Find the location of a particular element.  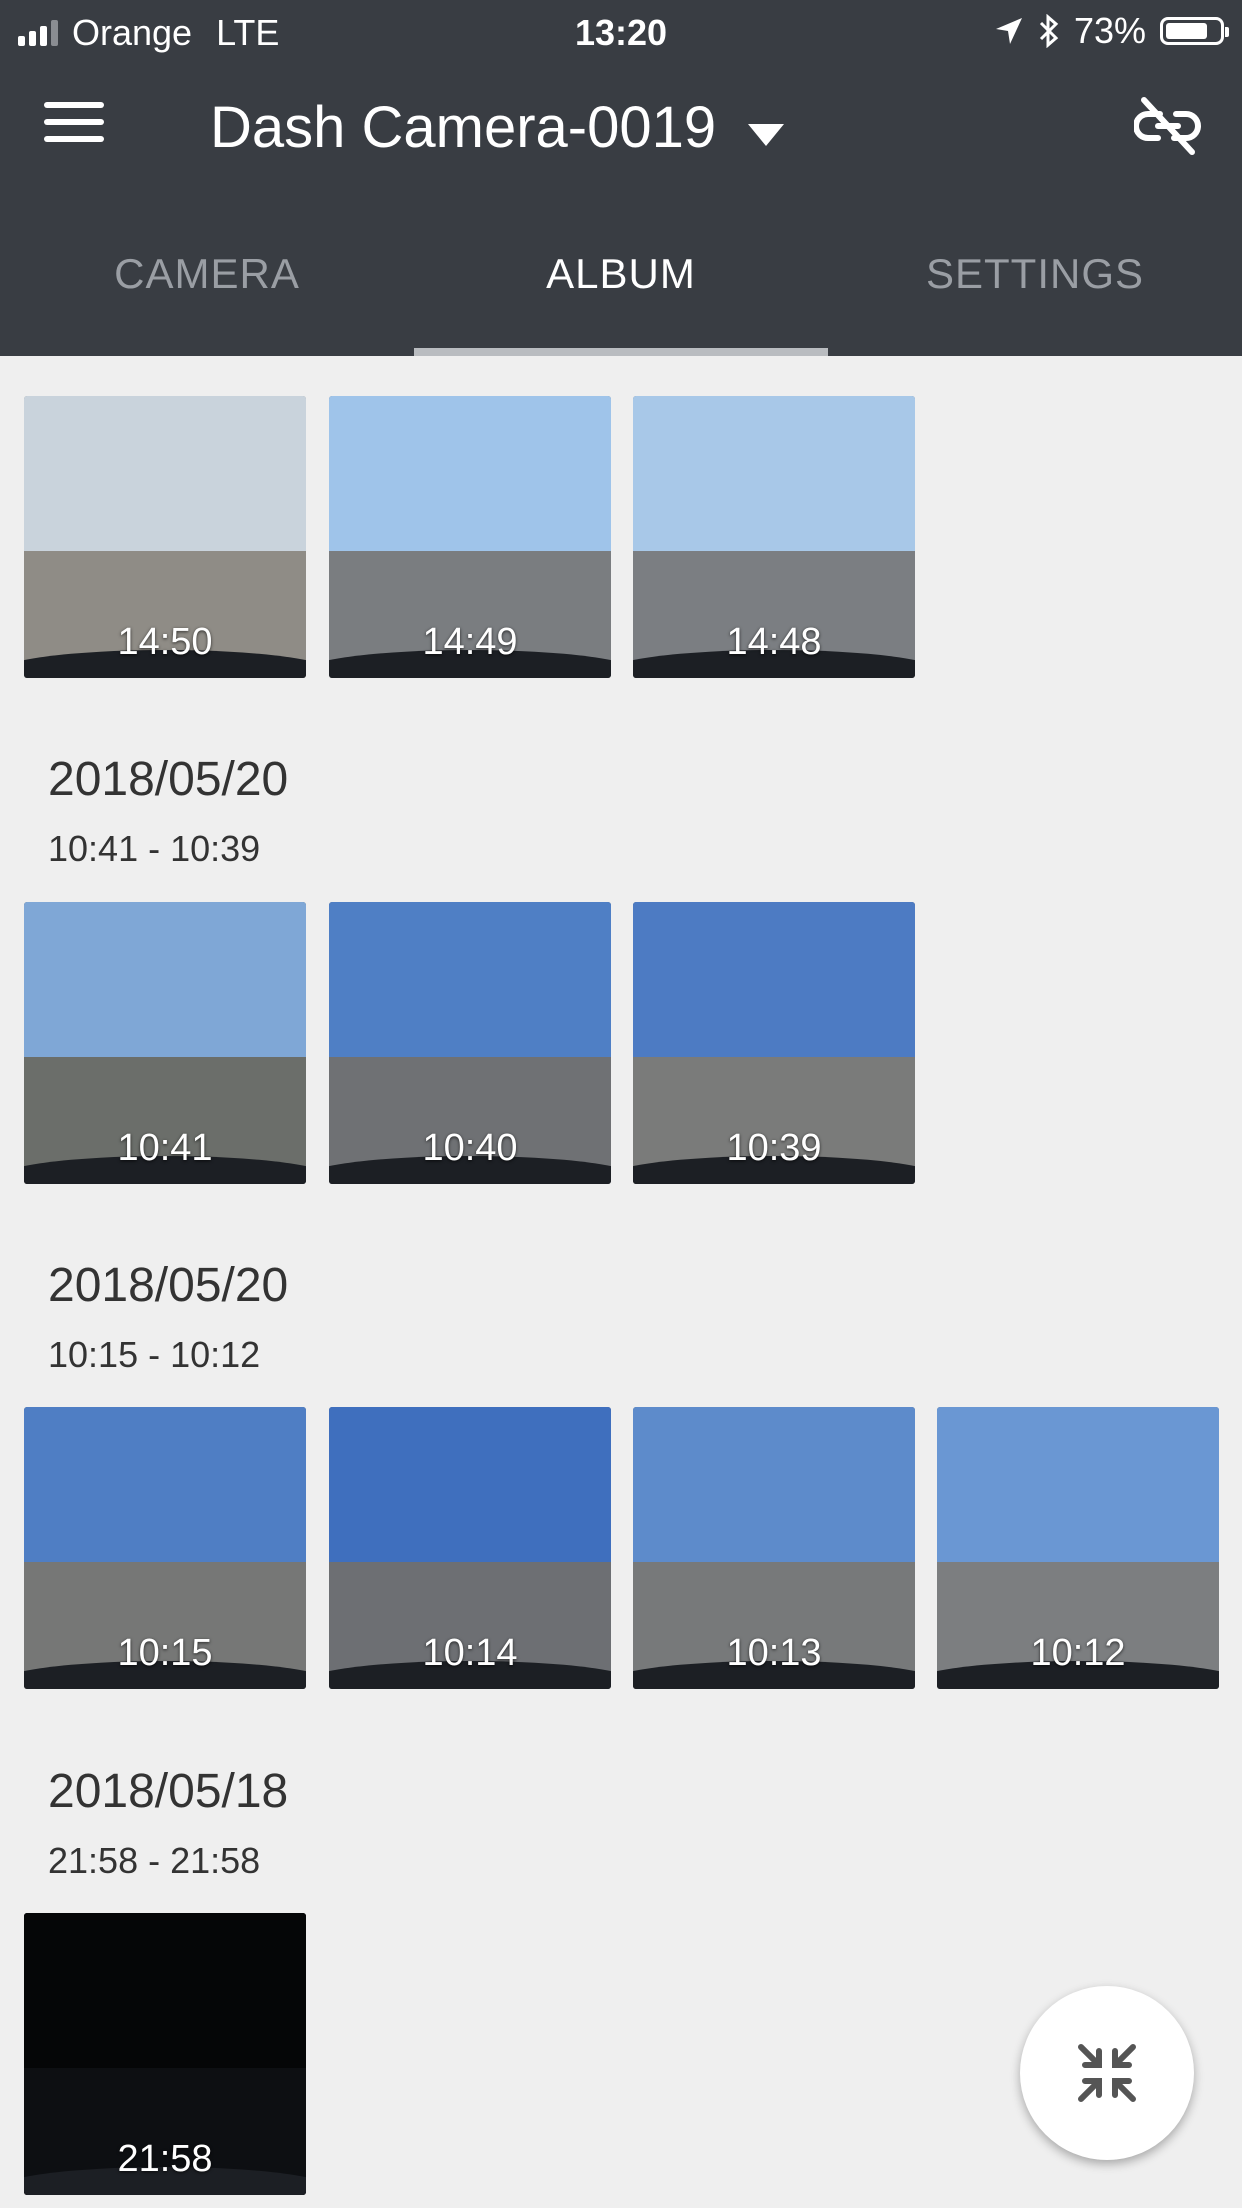

thumbnail-time: 10:15 is located at coordinates (165, 1653).